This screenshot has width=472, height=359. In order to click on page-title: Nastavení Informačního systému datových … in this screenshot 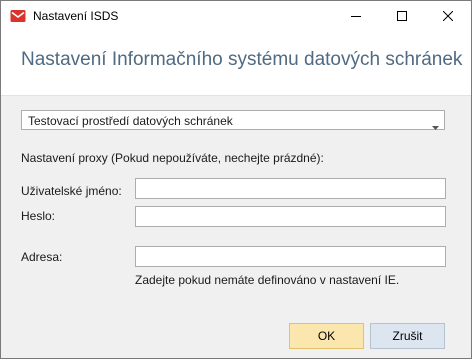, I will do `click(242, 59)`.